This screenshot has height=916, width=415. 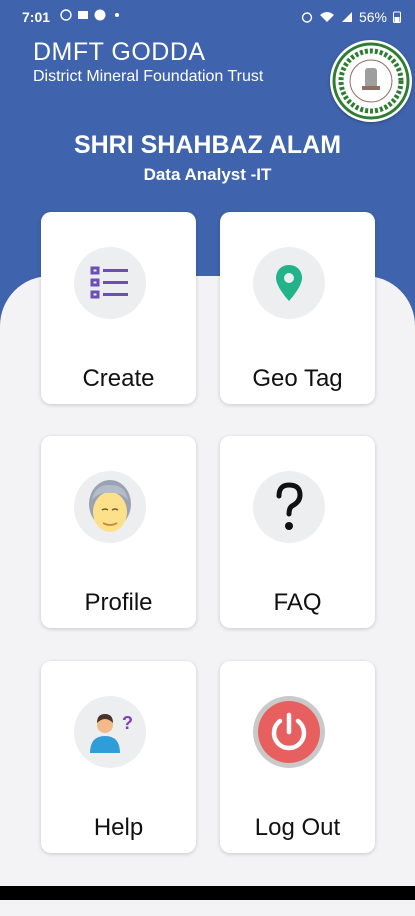 What do you see at coordinates (118, 827) in the screenshot?
I see `help-label: Help` at bounding box center [118, 827].